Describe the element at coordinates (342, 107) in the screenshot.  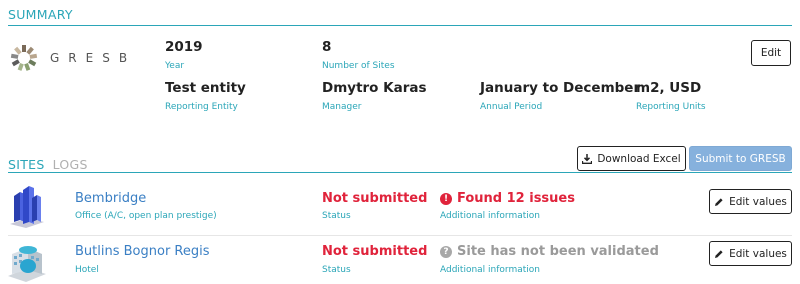
I see `manager-label: Manager` at that location.